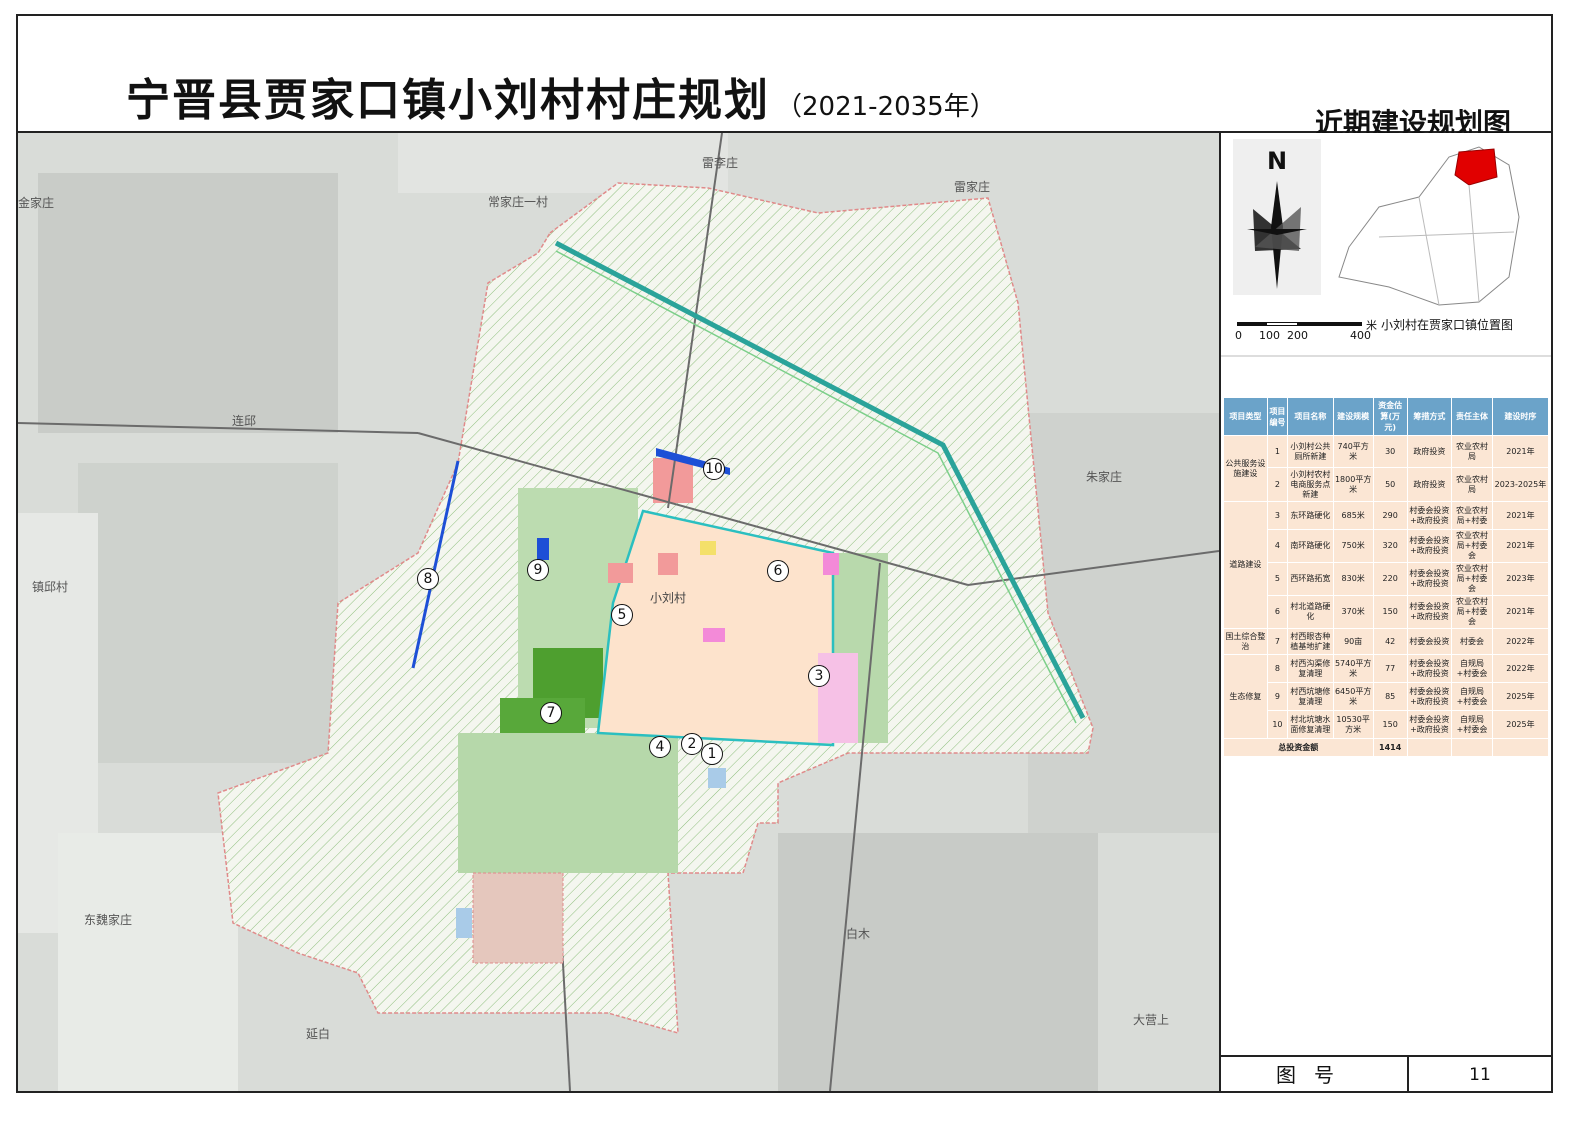  I want to click on place-name: 大营上, so click(1151, 1020).